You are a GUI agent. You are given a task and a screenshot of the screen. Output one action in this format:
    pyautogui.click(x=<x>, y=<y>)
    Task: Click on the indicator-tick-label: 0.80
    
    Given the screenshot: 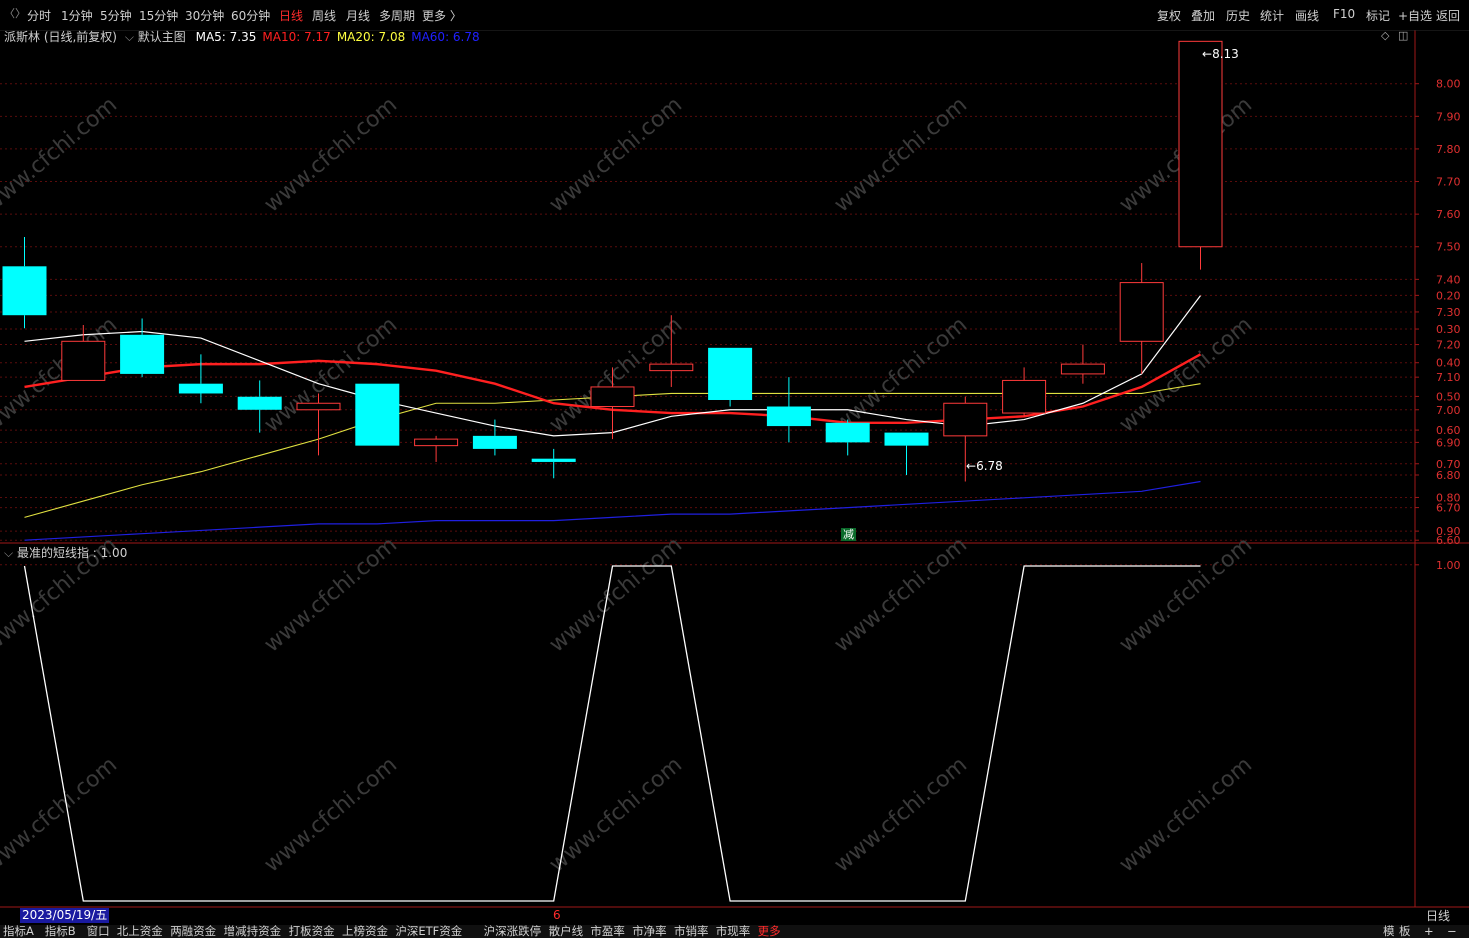 What is the action you would take?
    pyautogui.click(x=1448, y=497)
    